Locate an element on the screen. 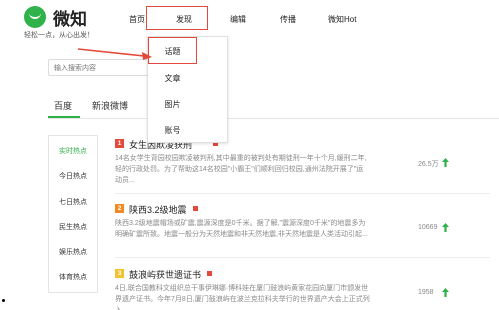  bullet-dot is located at coordinates (3, 300).